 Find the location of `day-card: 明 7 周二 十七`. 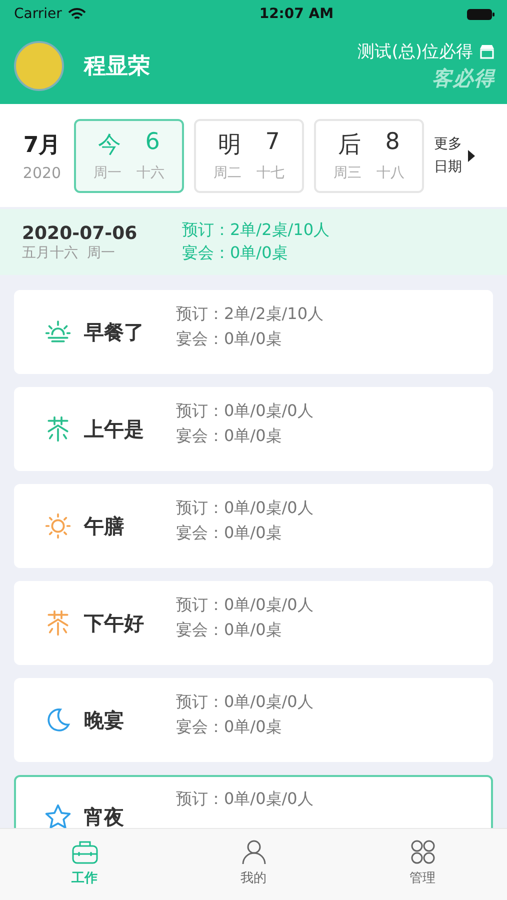

day-card: 明 7 周二 十七 is located at coordinates (249, 155).